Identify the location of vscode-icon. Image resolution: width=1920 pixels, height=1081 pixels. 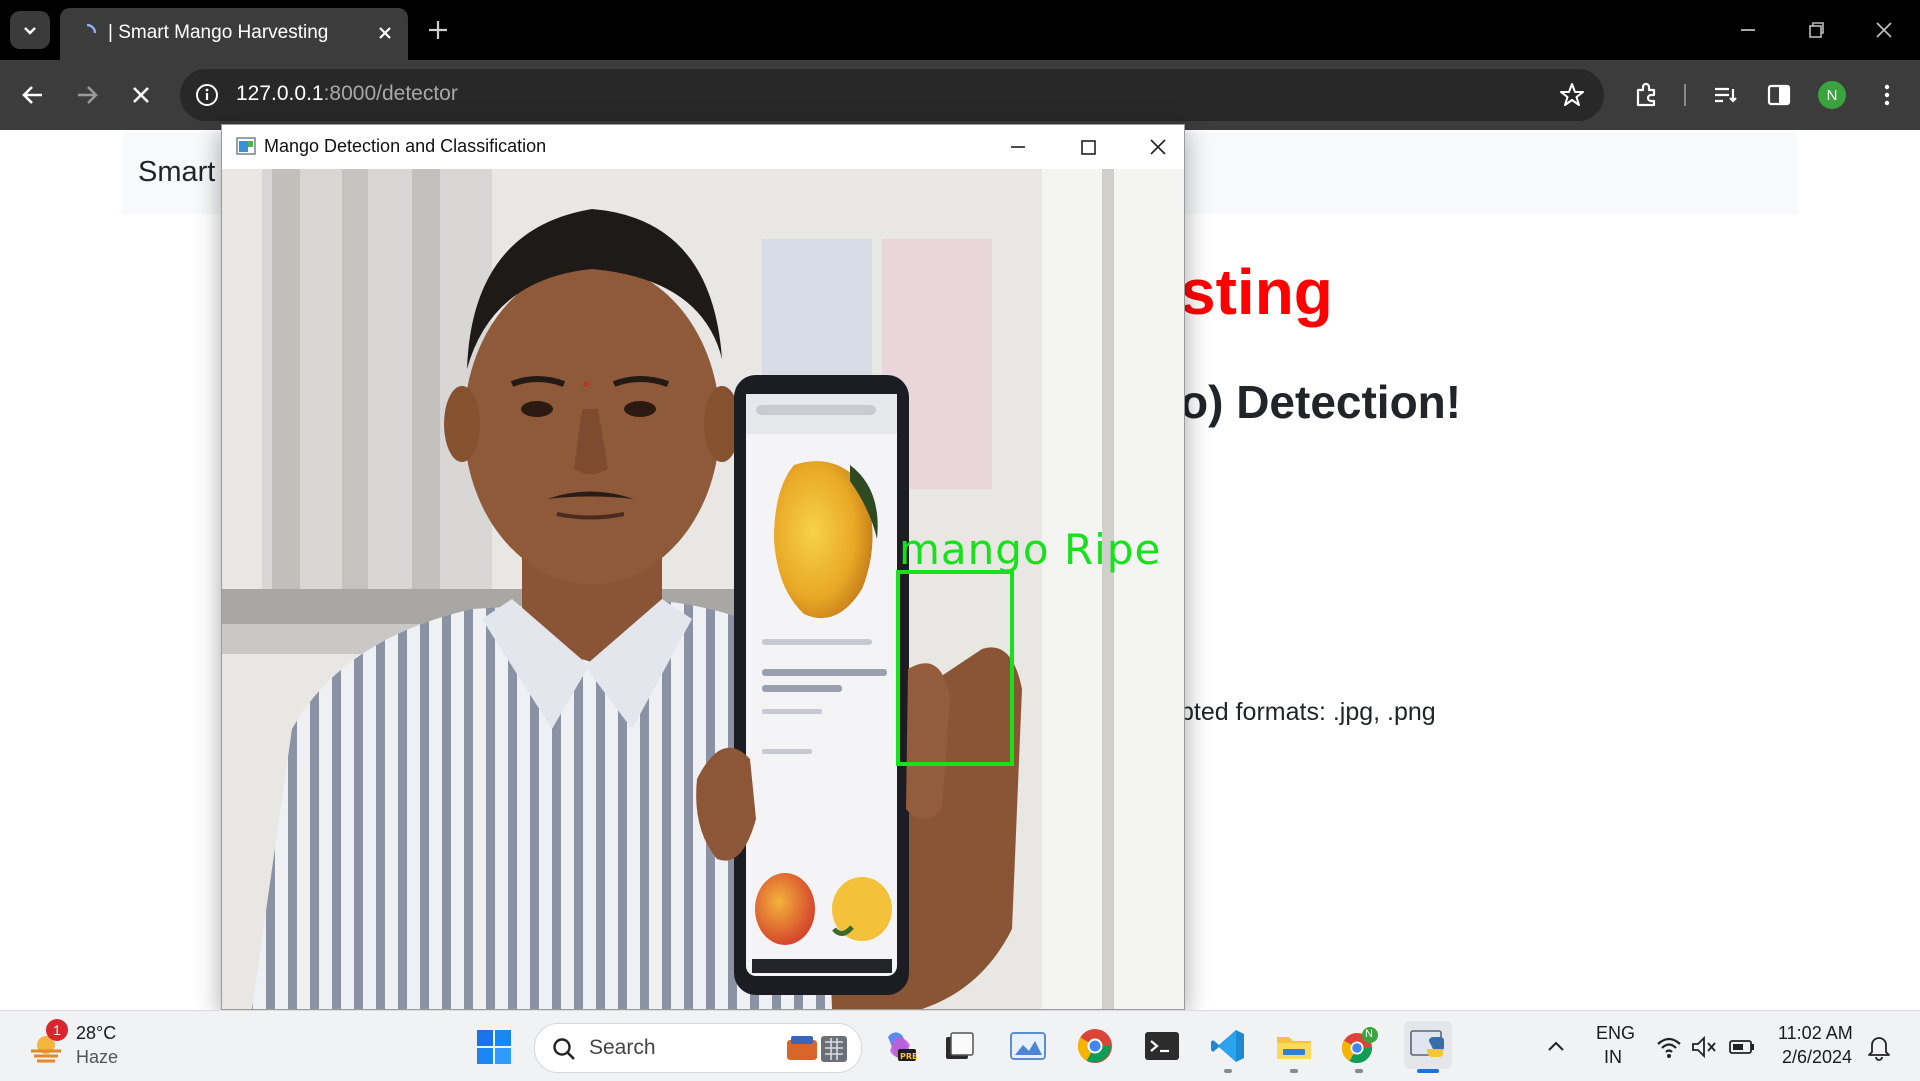
(1227, 1046).